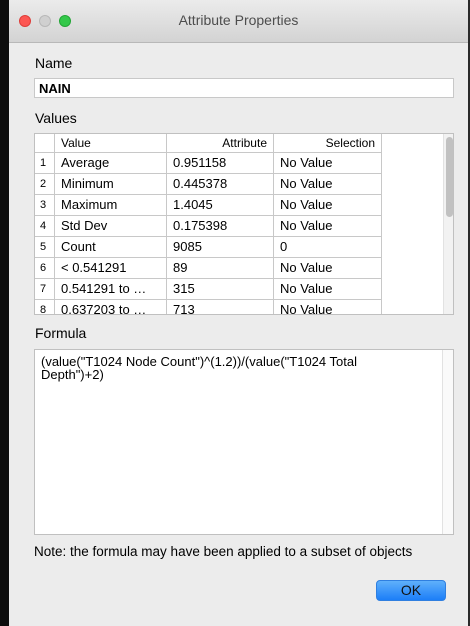 The image size is (470, 626). Describe the element at coordinates (4, 313) in the screenshot. I see `background-edge` at that location.